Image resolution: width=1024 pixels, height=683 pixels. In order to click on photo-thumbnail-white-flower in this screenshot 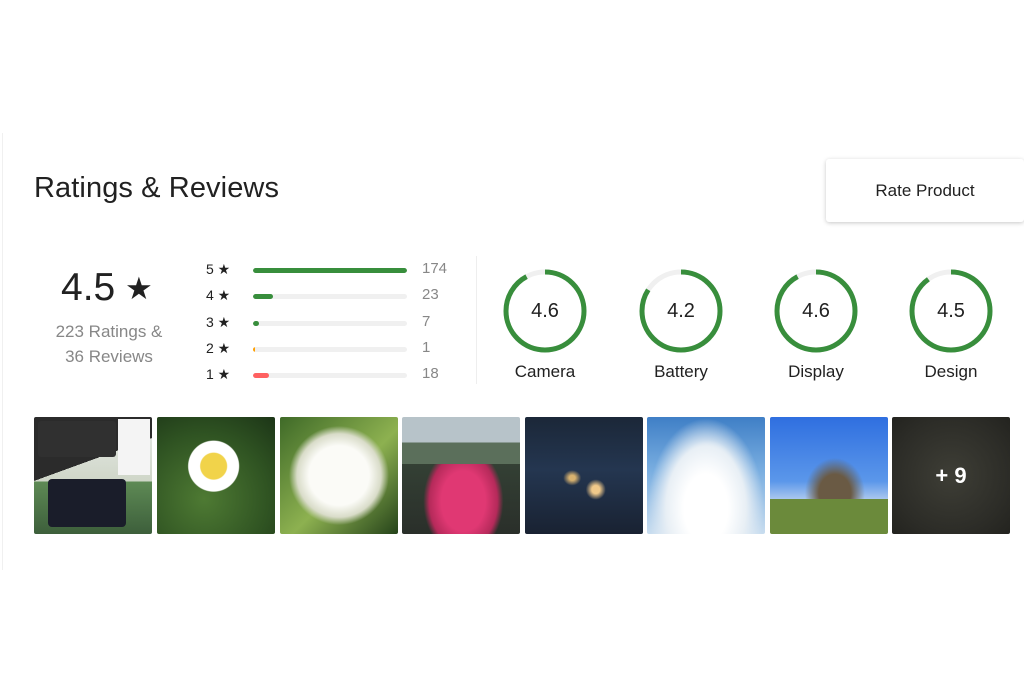, I will do `click(339, 475)`.